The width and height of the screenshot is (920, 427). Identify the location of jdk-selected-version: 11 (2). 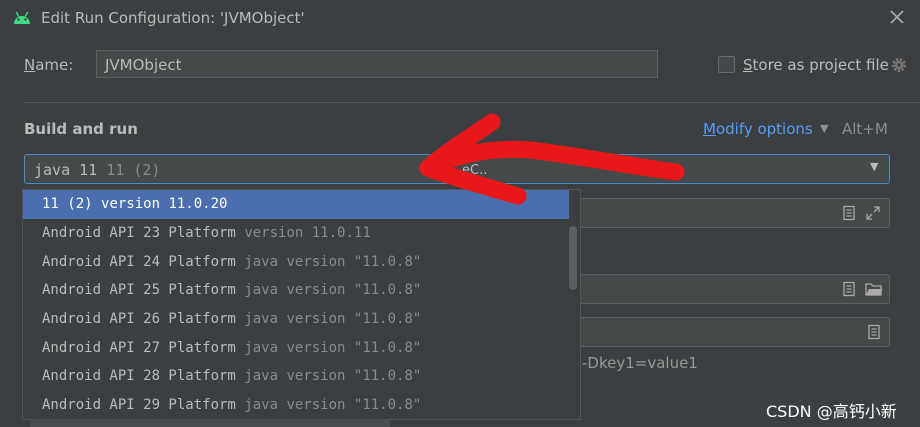
(133, 170).